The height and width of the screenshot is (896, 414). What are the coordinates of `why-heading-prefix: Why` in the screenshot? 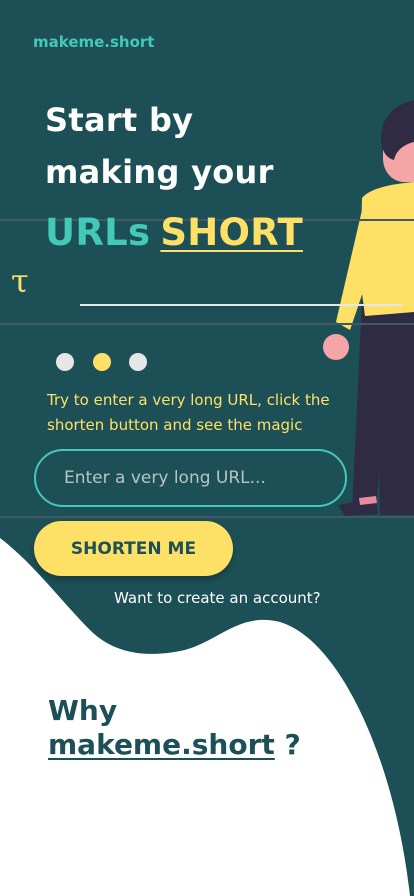 It's located at (83, 710).